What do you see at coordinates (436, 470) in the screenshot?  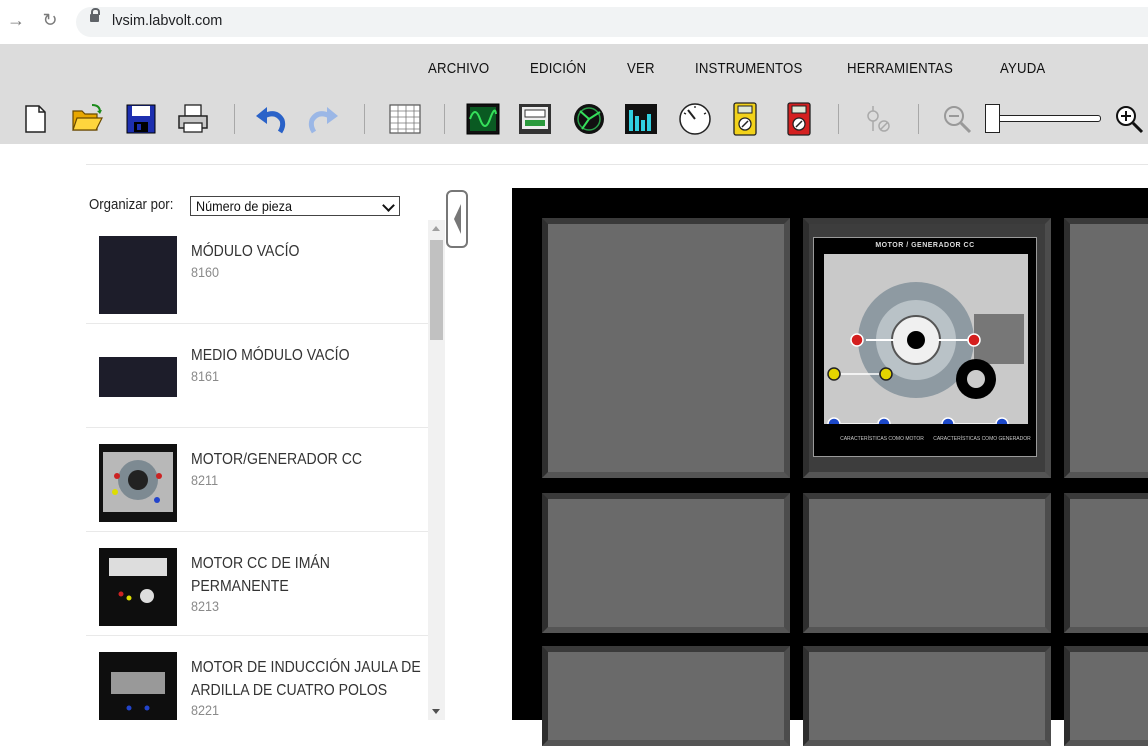 I see `parts-list-scrollbar` at bounding box center [436, 470].